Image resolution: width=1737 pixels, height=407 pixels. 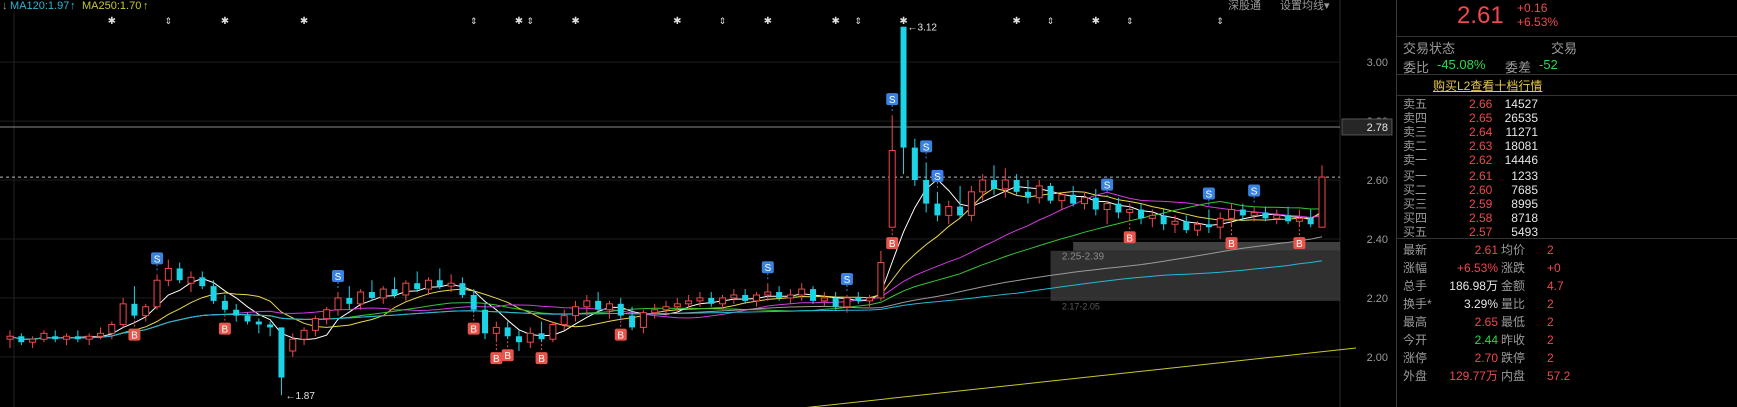 What do you see at coordinates (1377, 128) in the screenshot?
I see `price-tag-label: 2.78` at bounding box center [1377, 128].